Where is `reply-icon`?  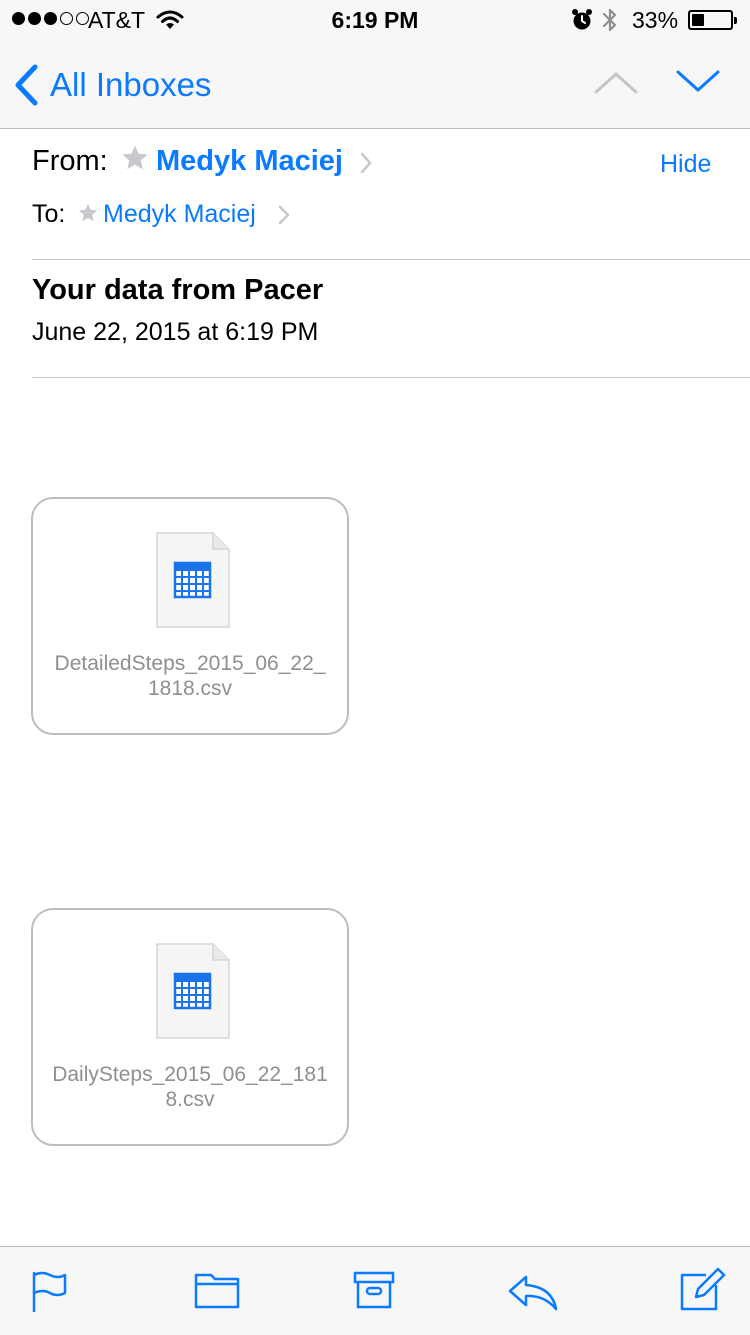
reply-icon is located at coordinates (533, 1291).